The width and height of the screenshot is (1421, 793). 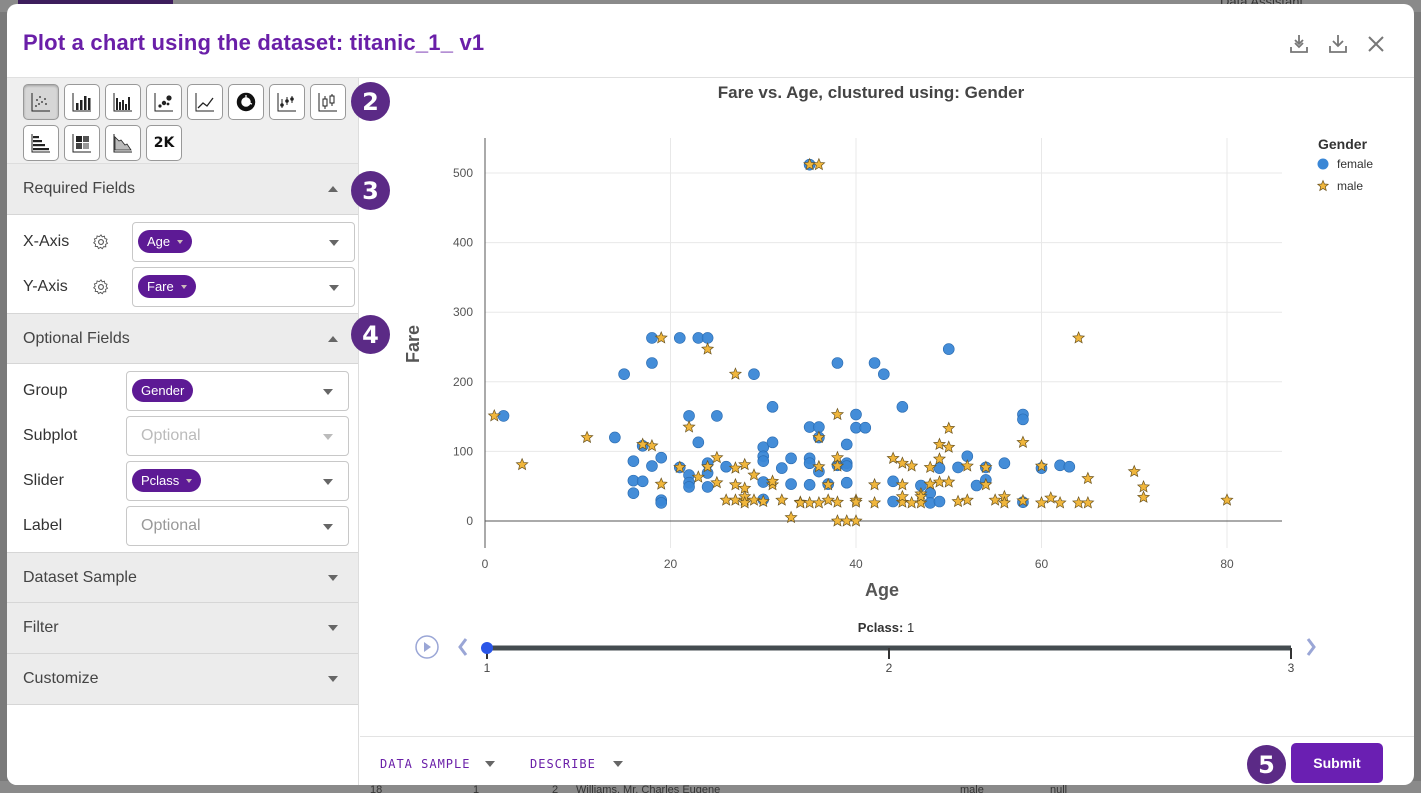 What do you see at coordinates (328, 102) in the screenshot?
I see `chart-type-box` at bounding box center [328, 102].